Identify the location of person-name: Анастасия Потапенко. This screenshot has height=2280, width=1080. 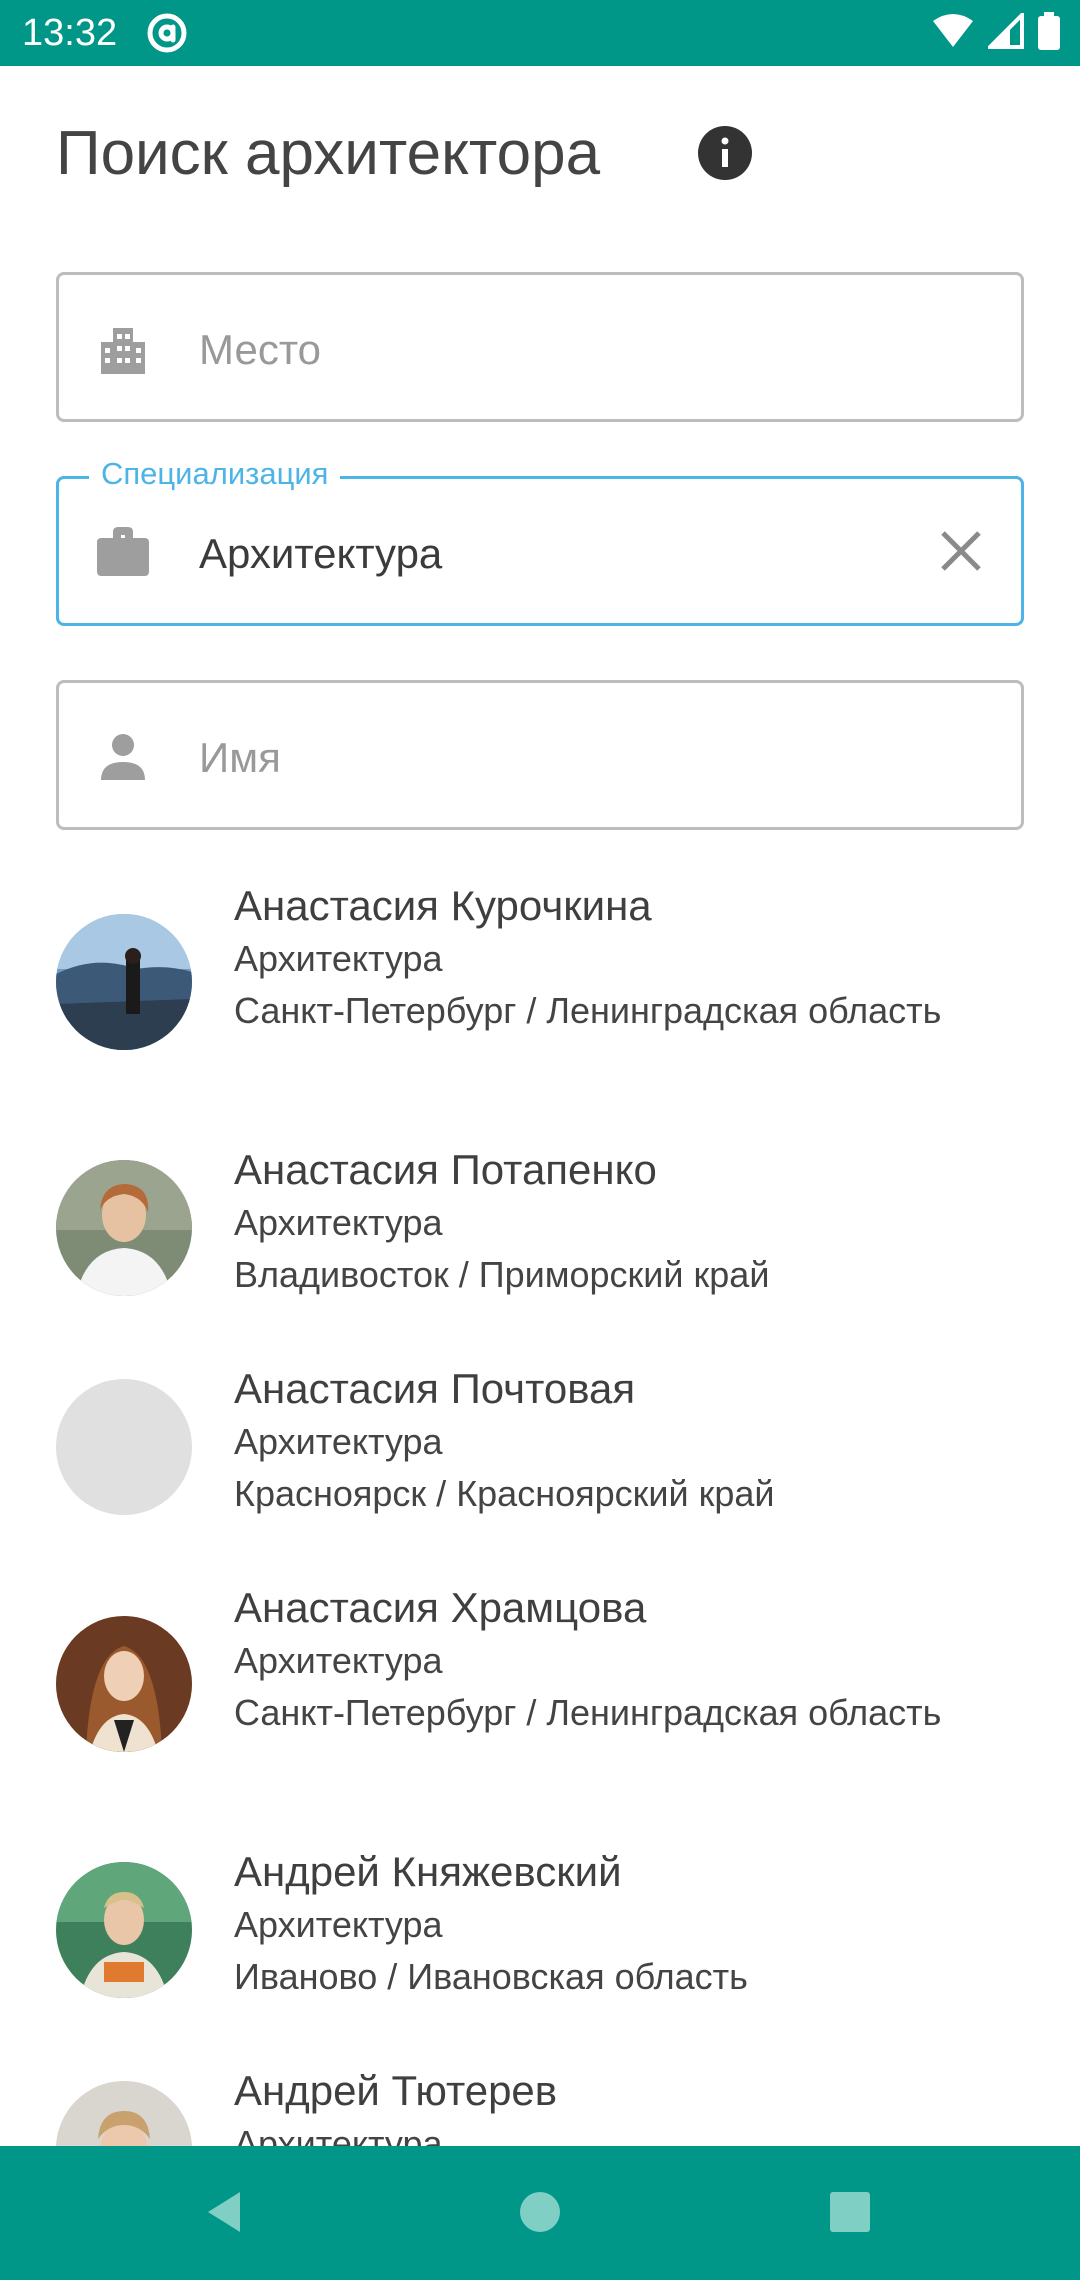
(445, 1169).